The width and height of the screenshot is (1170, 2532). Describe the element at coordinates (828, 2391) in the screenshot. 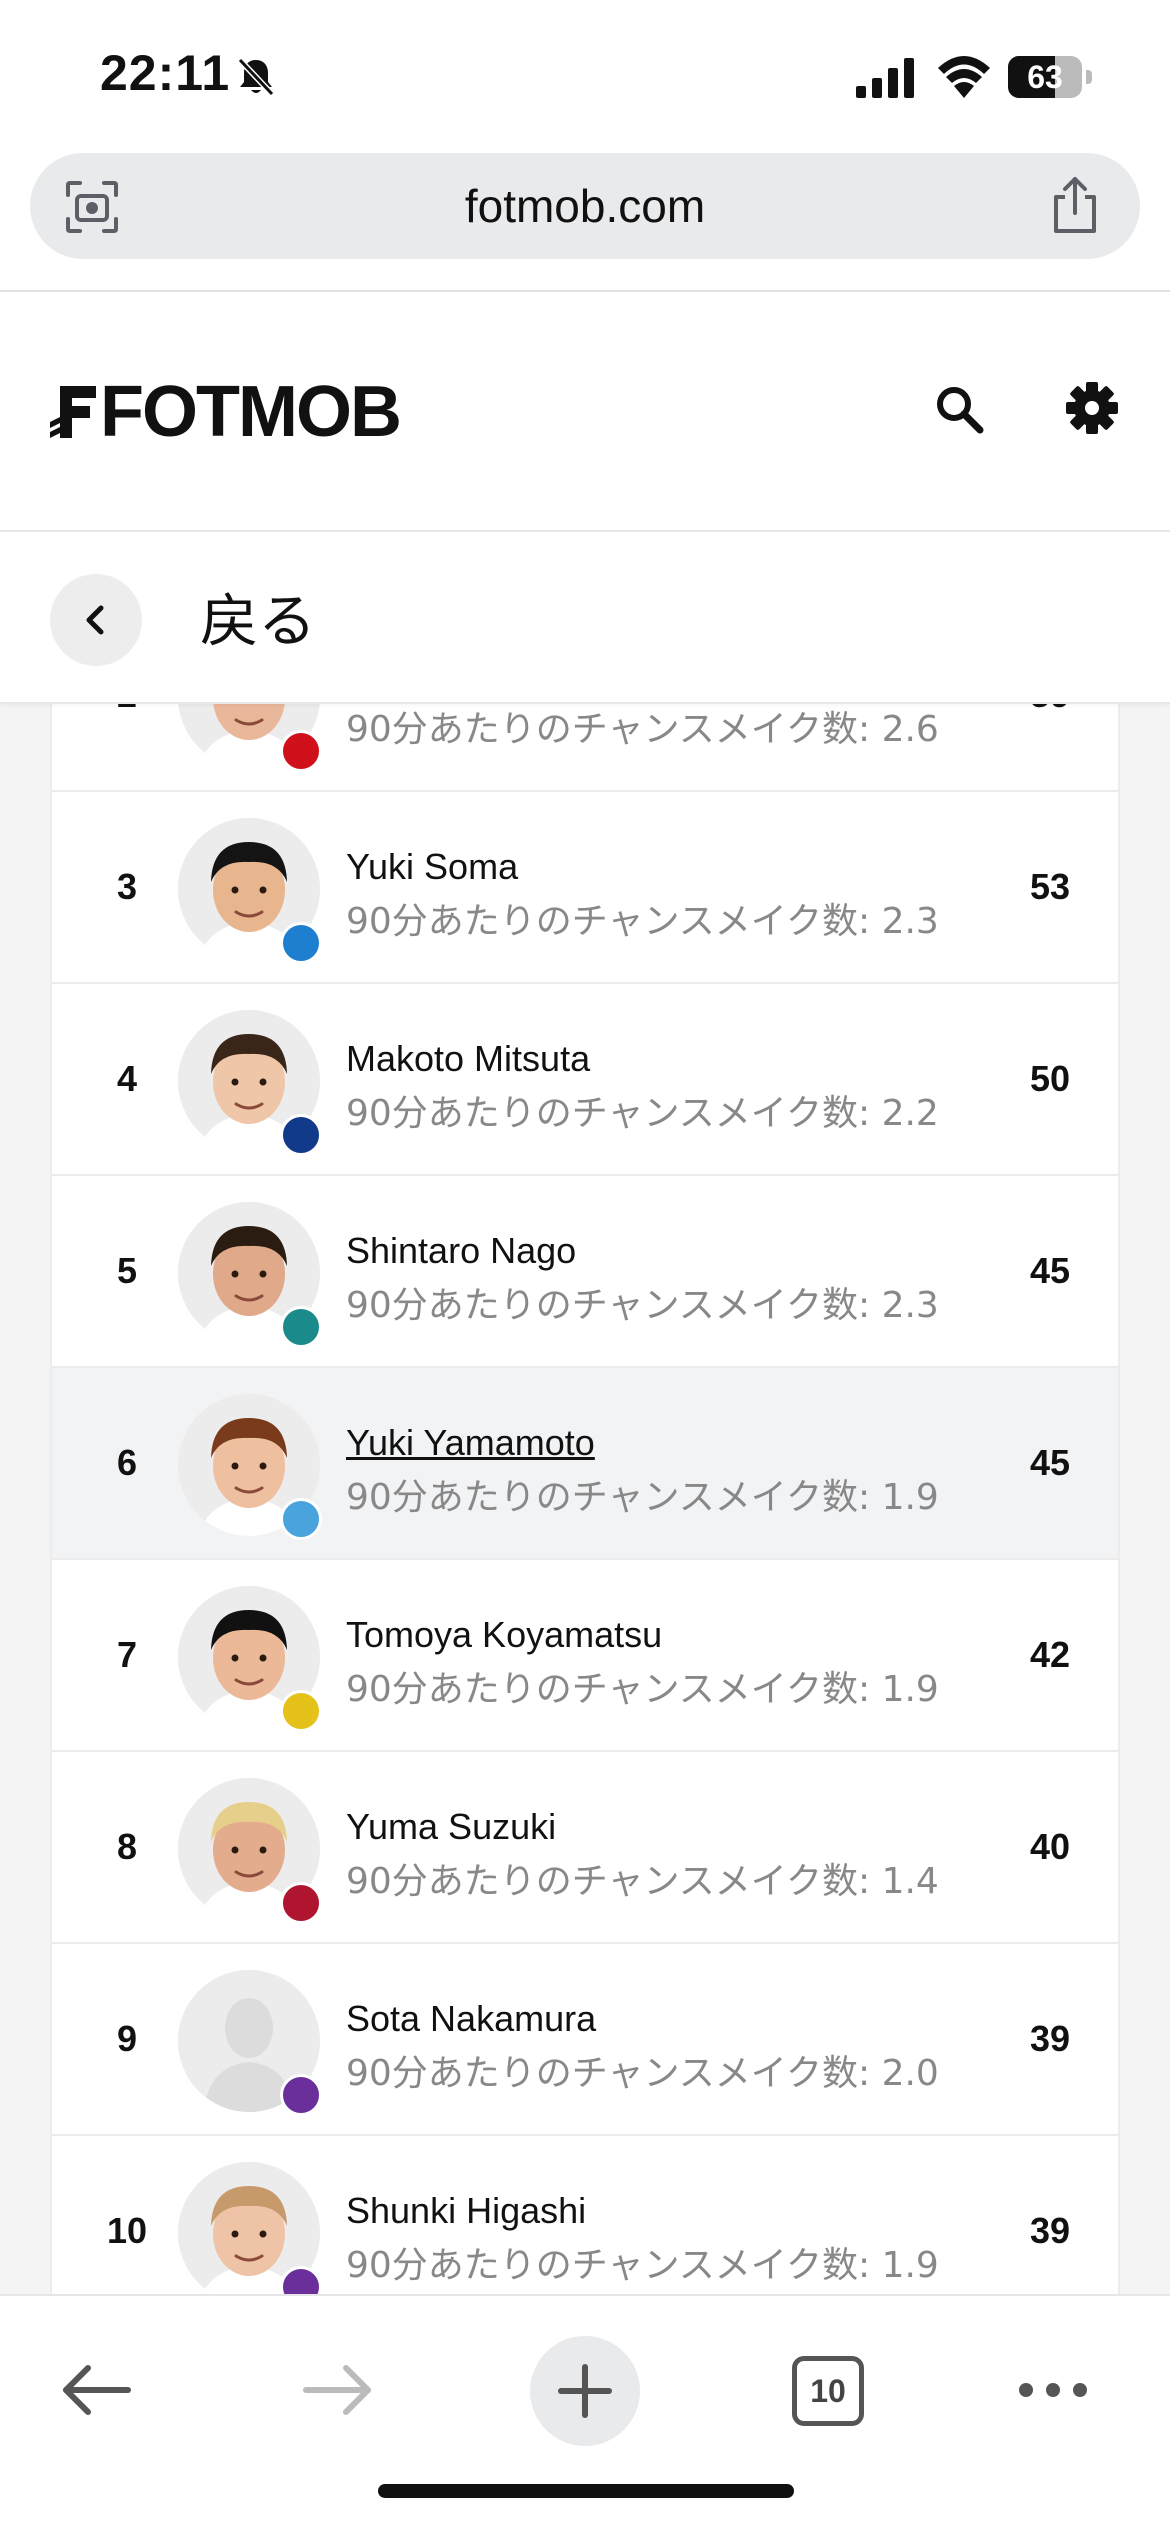

I see `tabs-icon: 10` at that location.